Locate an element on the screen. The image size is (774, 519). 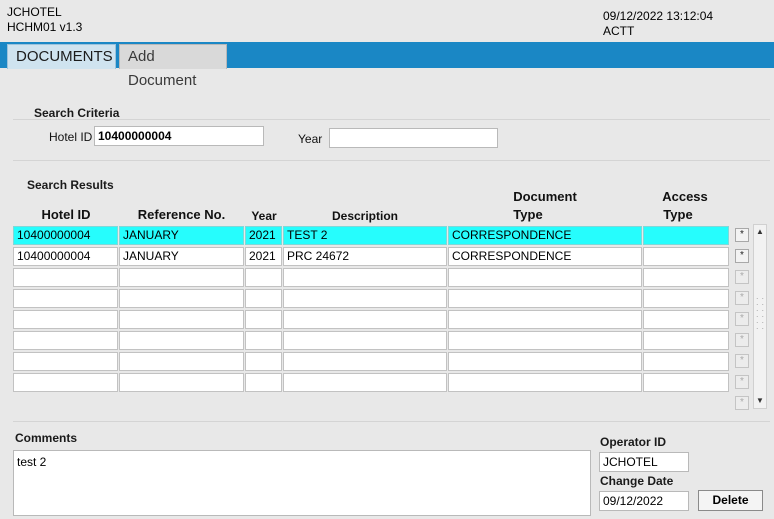
results-comments-divider is located at coordinates (391, 421).